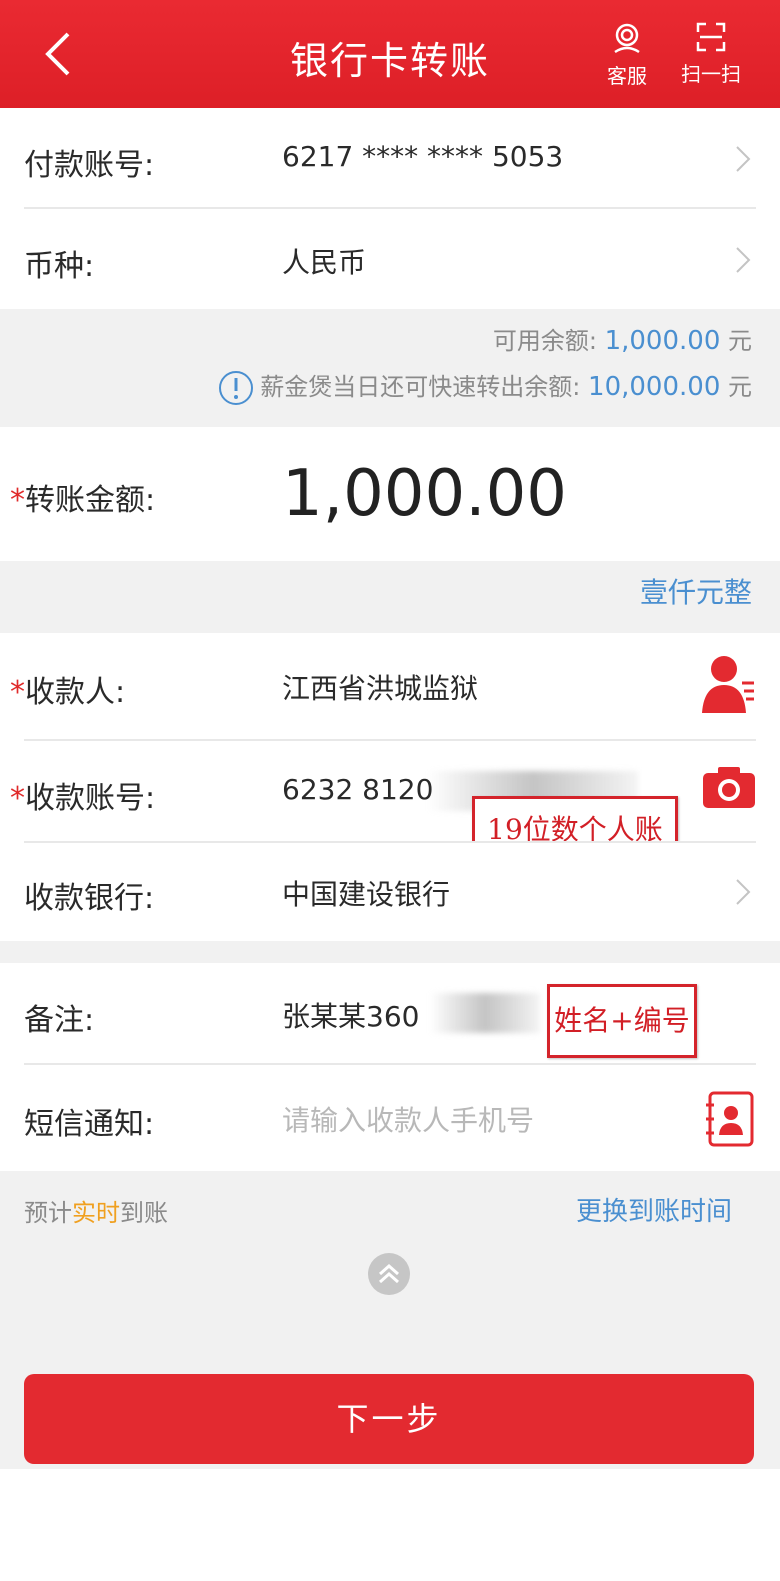 This screenshot has width=780, height=1581. I want to click on arrival-estimate: 预计实时到账, so click(96, 1213).